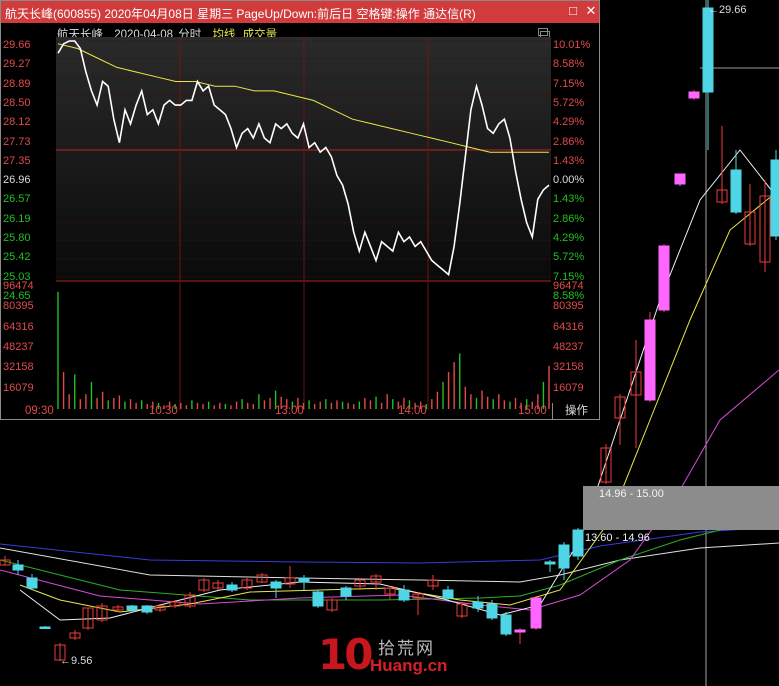 The image size is (779, 686). What do you see at coordinates (569, 64) in the screenshot?
I see `percent-tick-label: 8.58%` at bounding box center [569, 64].